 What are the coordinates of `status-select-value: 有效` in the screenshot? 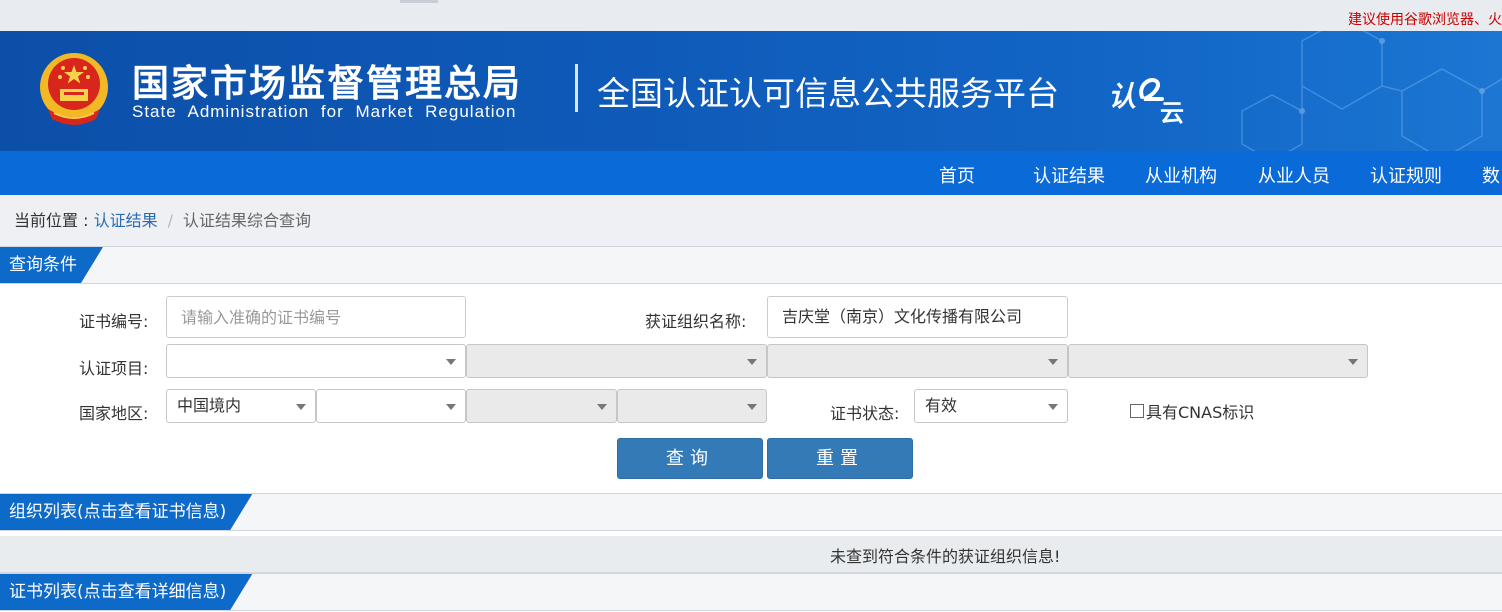 It's located at (941, 405).